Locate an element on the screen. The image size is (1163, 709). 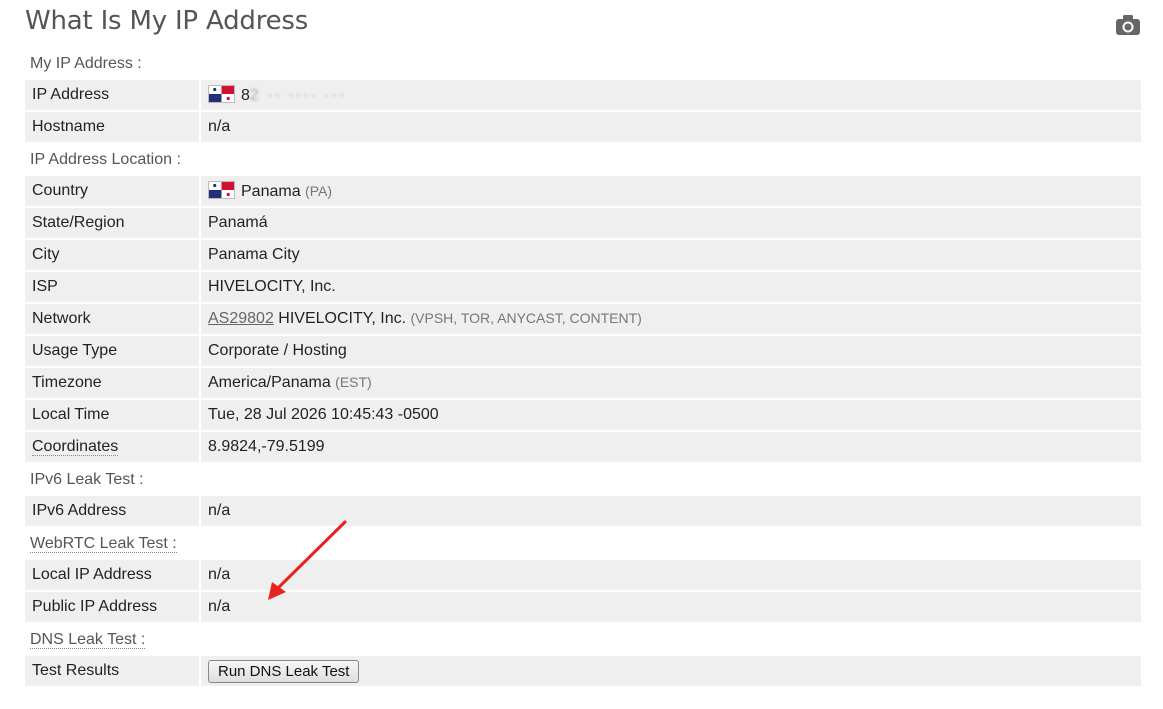
row-timezone: Timezone America/Panama (EST) is located at coordinates (583, 384).